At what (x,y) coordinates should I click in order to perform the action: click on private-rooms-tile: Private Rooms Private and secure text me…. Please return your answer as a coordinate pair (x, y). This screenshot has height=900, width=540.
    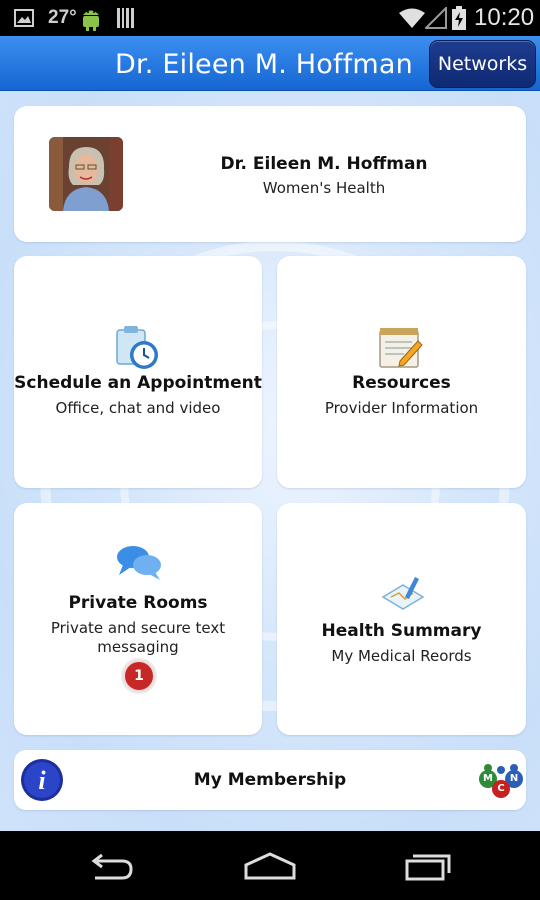
    Looking at the image, I should click on (138, 619).